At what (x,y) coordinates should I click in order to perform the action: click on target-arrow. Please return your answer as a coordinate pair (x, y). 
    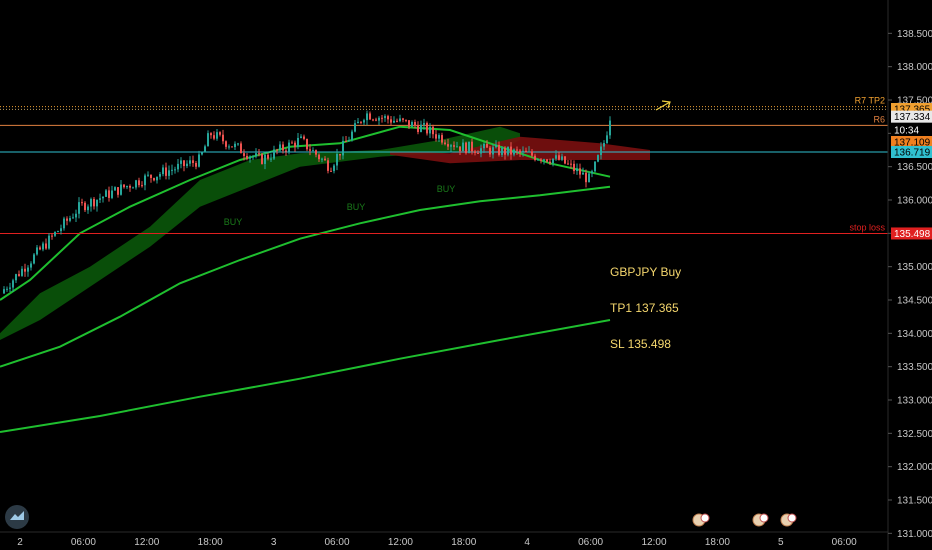
    Looking at the image, I should click on (663, 105).